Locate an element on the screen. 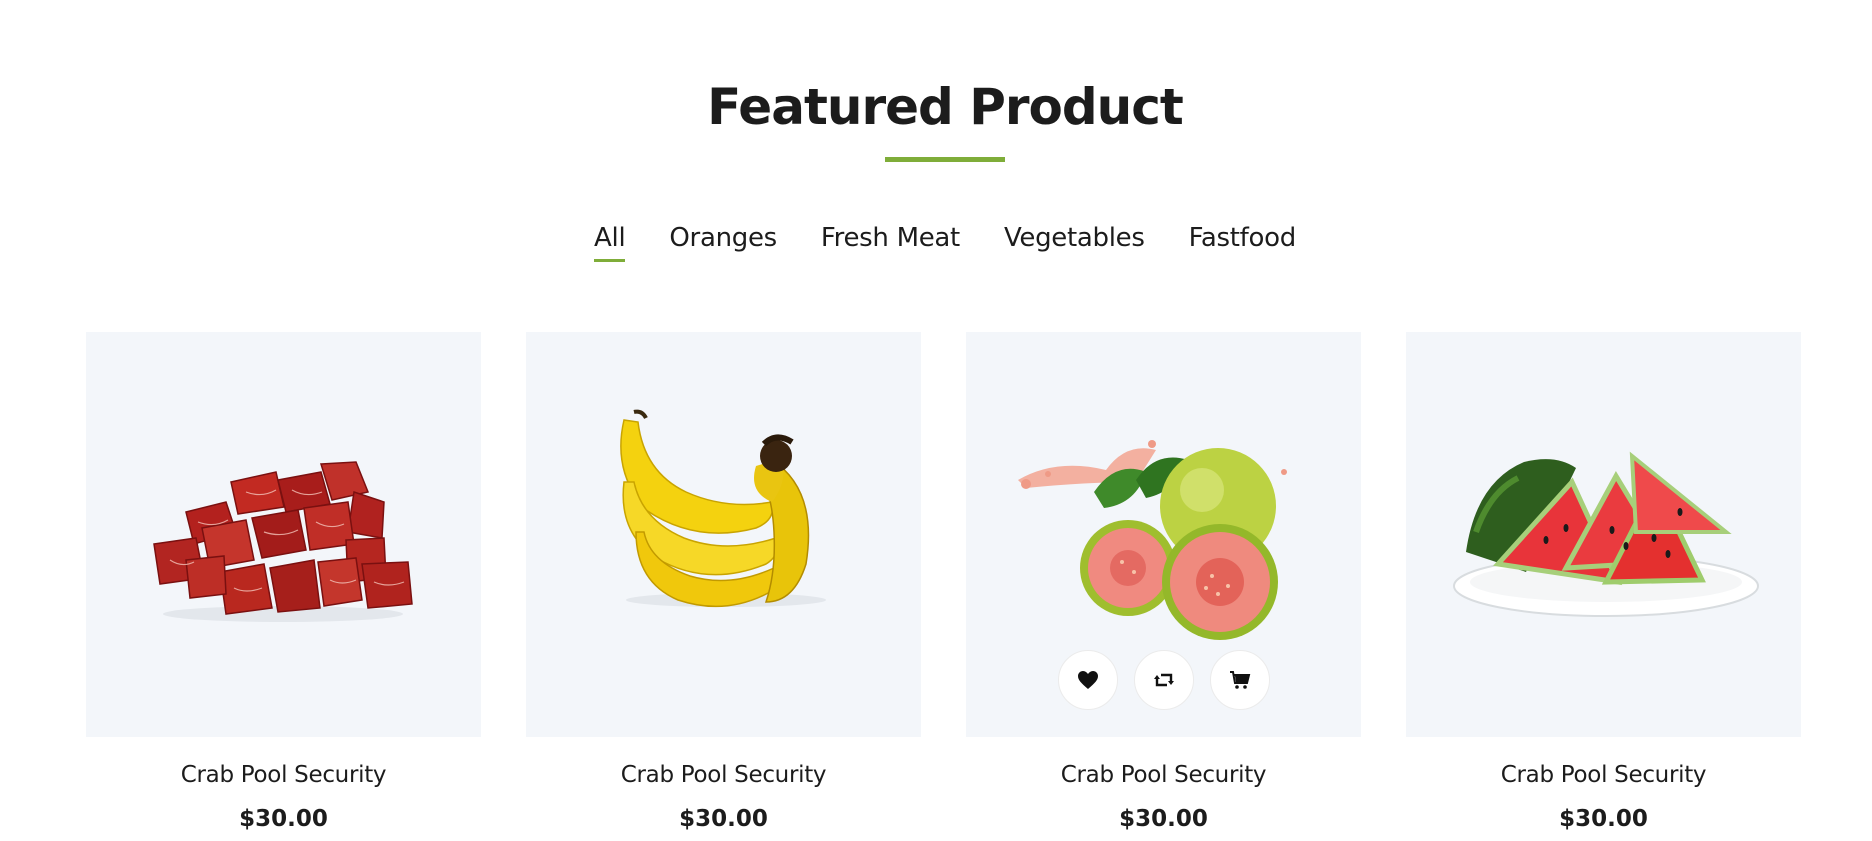  section-title: Featured Product is located at coordinates (945, 107).